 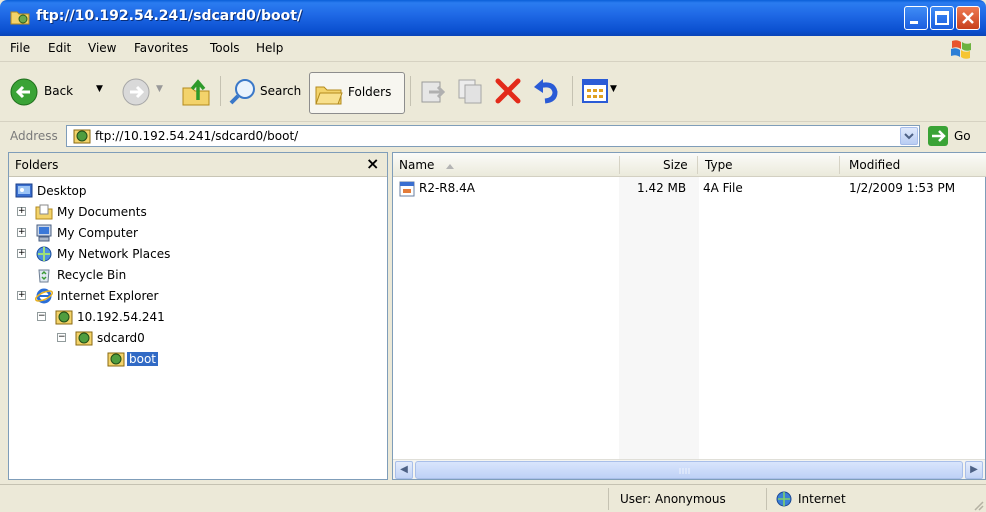 What do you see at coordinates (183, 338) in the screenshot?
I see `tree-item-sdcard0: − sdcard0` at bounding box center [183, 338].